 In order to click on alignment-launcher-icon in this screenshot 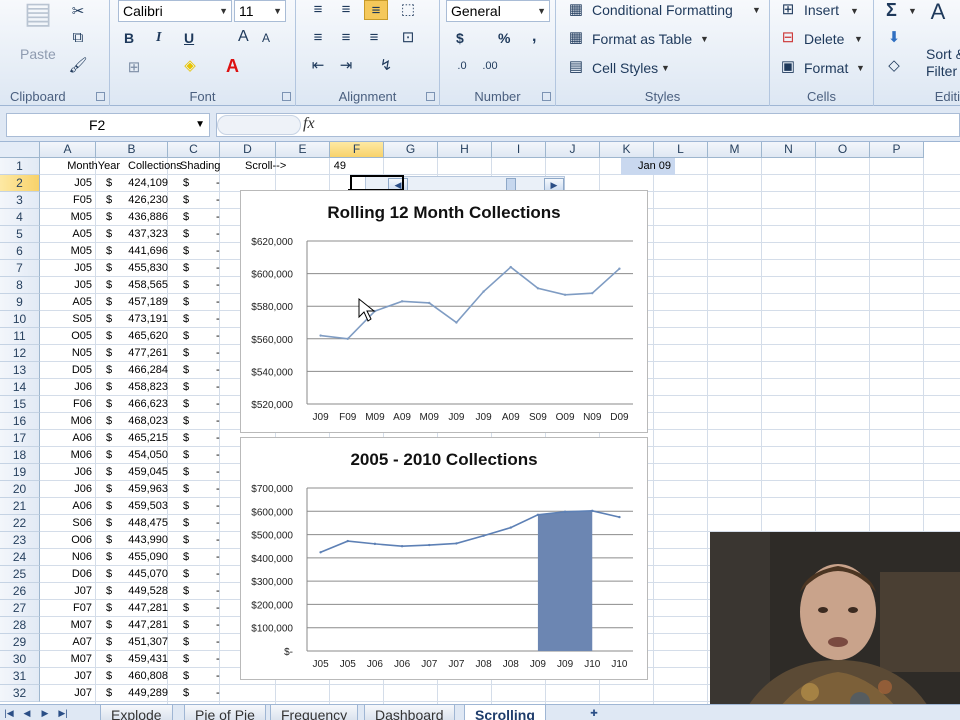, I will do `click(430, 96)`.